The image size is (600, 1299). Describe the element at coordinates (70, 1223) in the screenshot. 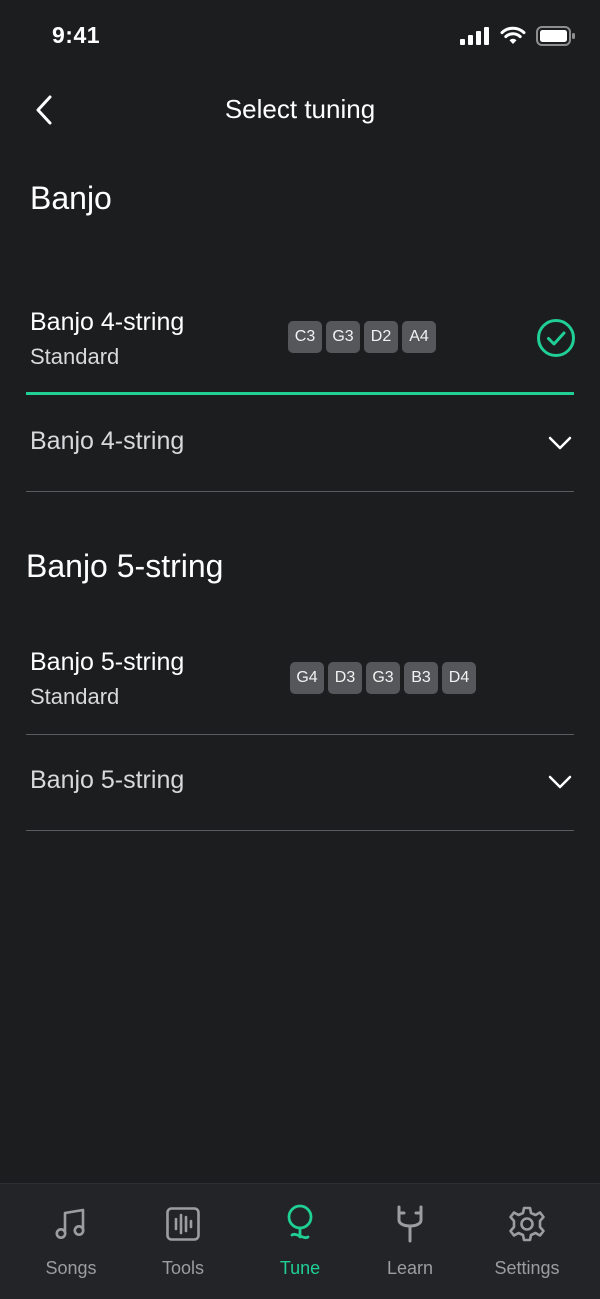

I see `music-note-icon` at that location.